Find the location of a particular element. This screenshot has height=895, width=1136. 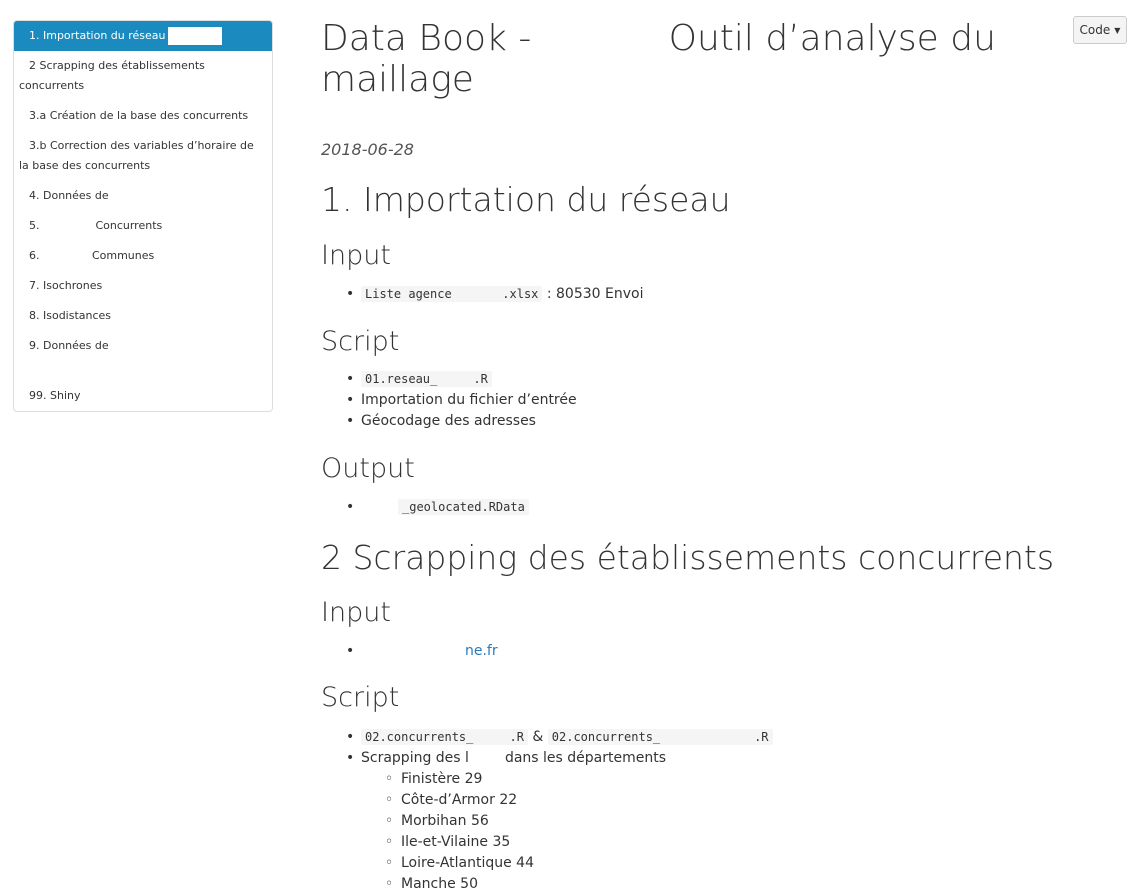

section1-input-list: Liste agence .xlsx : 80530 Envoi is located at coordinates (621, 294).